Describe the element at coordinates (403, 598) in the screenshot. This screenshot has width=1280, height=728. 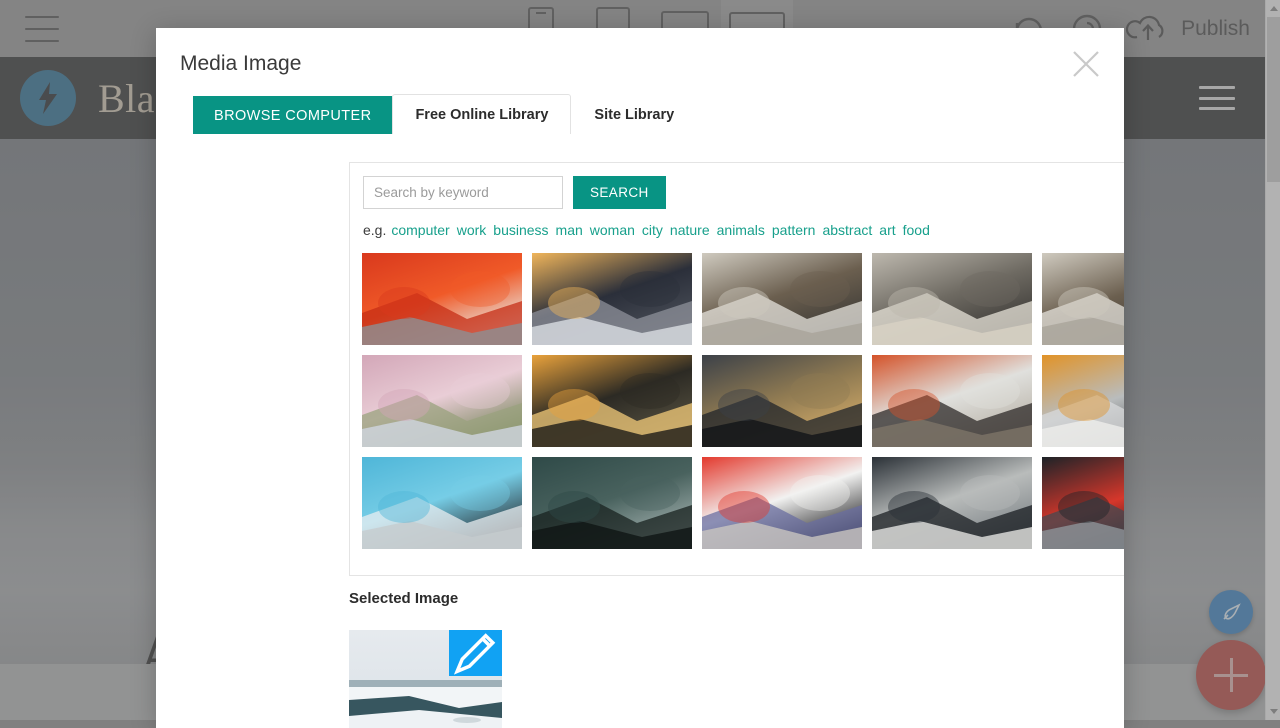
I see `selected-image-label: Selected Image` at that location.